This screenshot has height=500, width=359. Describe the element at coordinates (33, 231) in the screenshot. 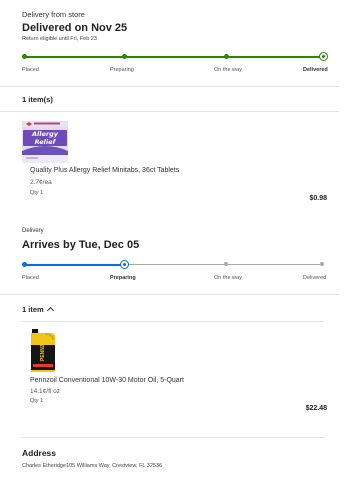

I see `order-source-label: Delivery` at that location.